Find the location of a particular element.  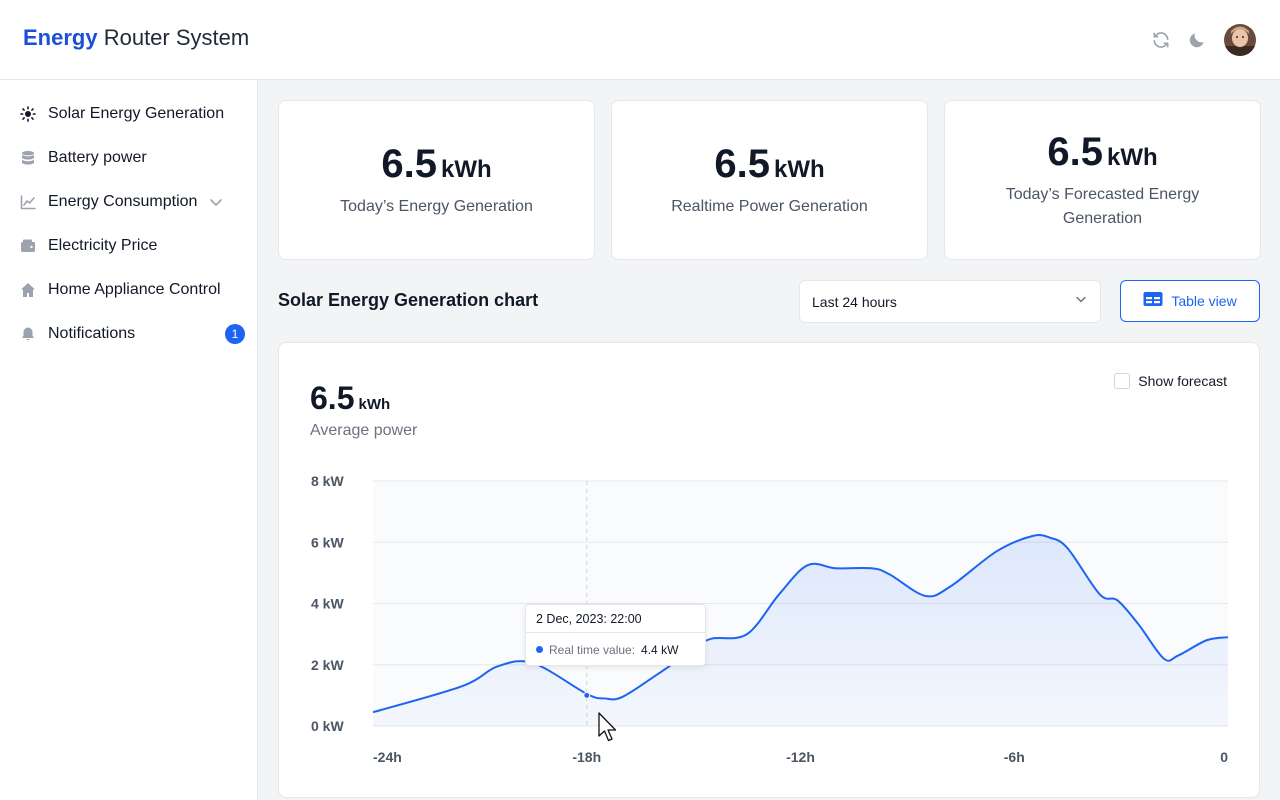

sidebar-item-battery: Battery power is located at coordinates (128, 158).